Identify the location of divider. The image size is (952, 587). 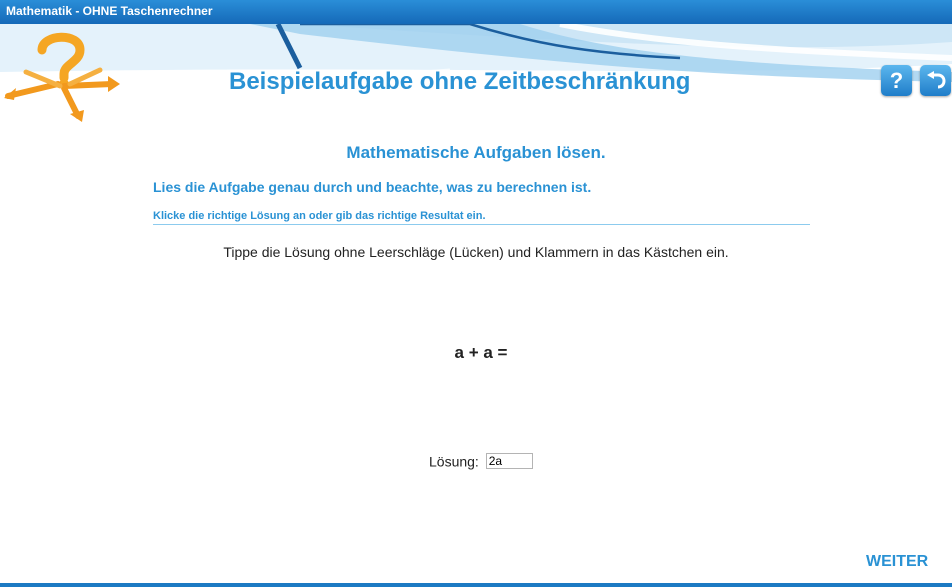
(481, 224).